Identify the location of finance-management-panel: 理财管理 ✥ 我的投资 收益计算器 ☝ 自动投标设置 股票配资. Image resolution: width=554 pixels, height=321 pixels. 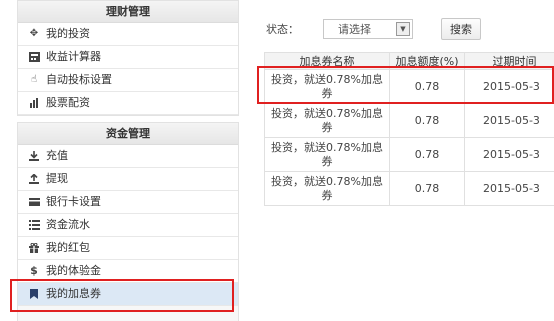
(128, 58).